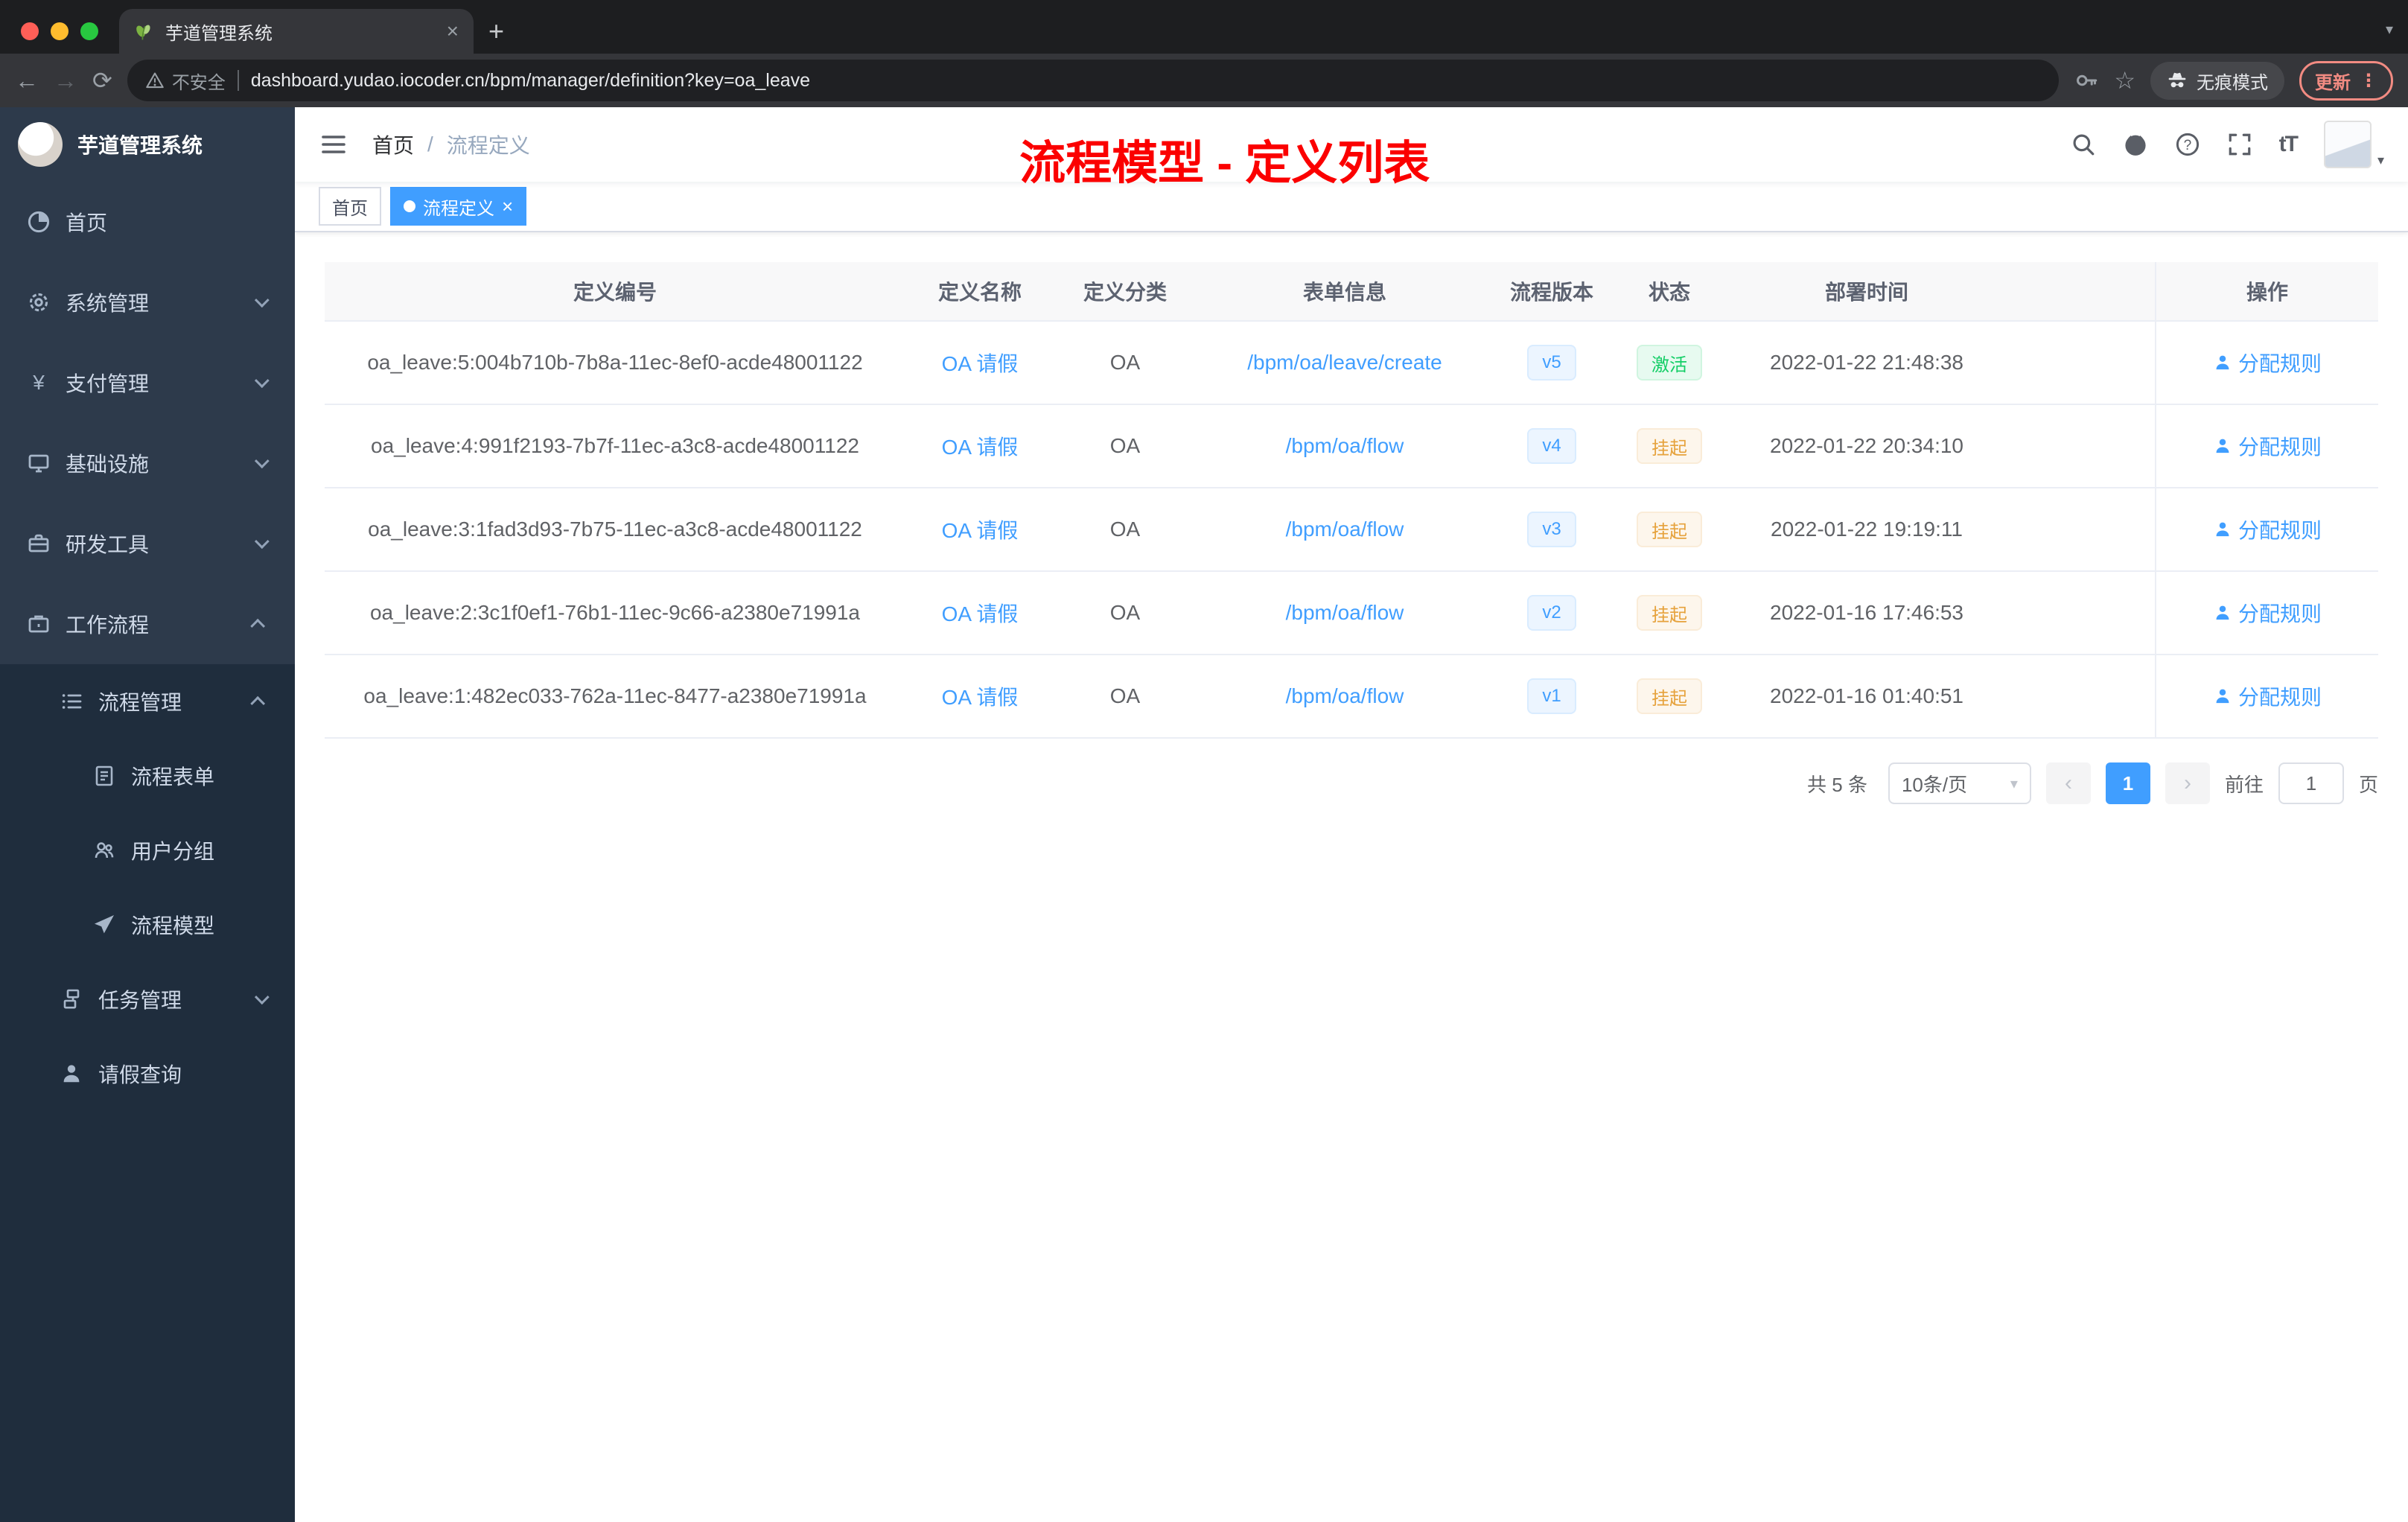 This screenshot has width=2408, height=1522. What do you see at coordinates (108, 303) in the screenshot?
I see `sidebar-item-label: 系统管理` at bounding box center [108, 303].